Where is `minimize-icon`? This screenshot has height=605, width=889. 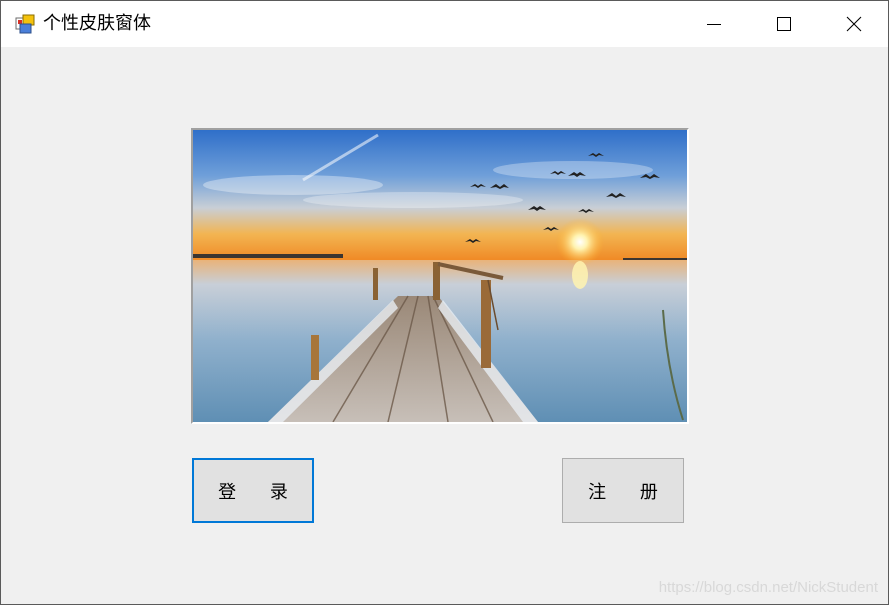
minimize-icon is located at coordinates (714, 24).